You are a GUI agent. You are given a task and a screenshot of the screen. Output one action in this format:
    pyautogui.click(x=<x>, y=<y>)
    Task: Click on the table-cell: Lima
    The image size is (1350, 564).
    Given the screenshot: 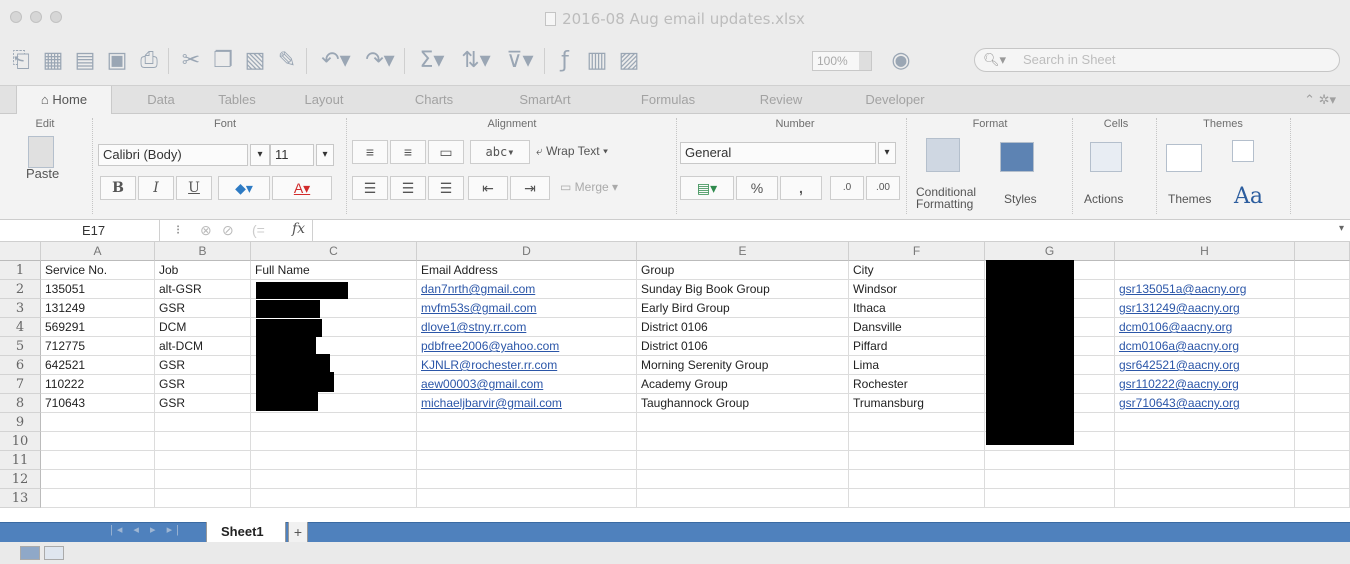 What is the action you would take?
    pyautogui.click(x=917, y=365)
    